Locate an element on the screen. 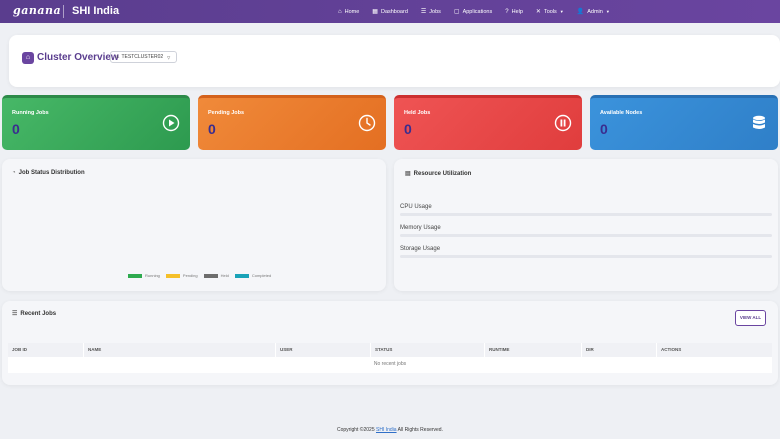 The height and width of the screenshot is (439, 780). recent-jobs-title: ☰ Recent Jobs is located at coordinates (34, 314).